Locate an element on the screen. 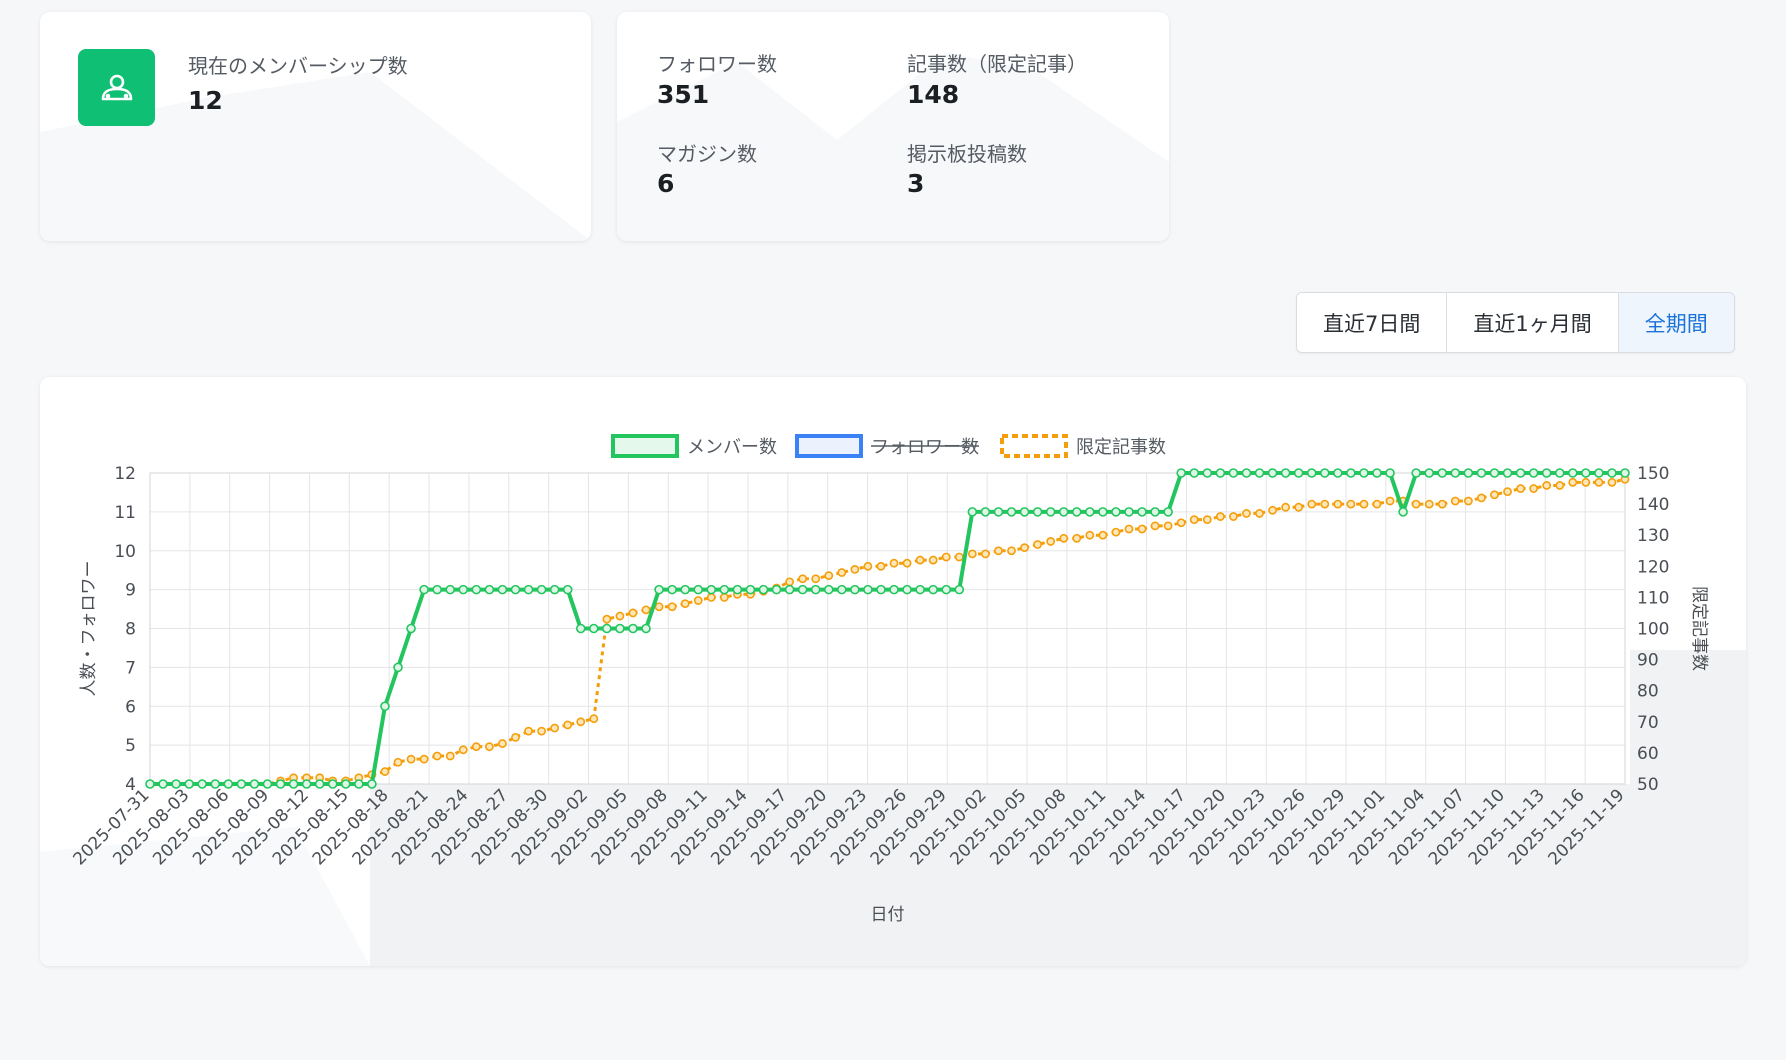 The width and height of the screenshot is (1786, 1060). range-1month-button: 直近1ヶ月間 is located at coordinates (1533, 322).